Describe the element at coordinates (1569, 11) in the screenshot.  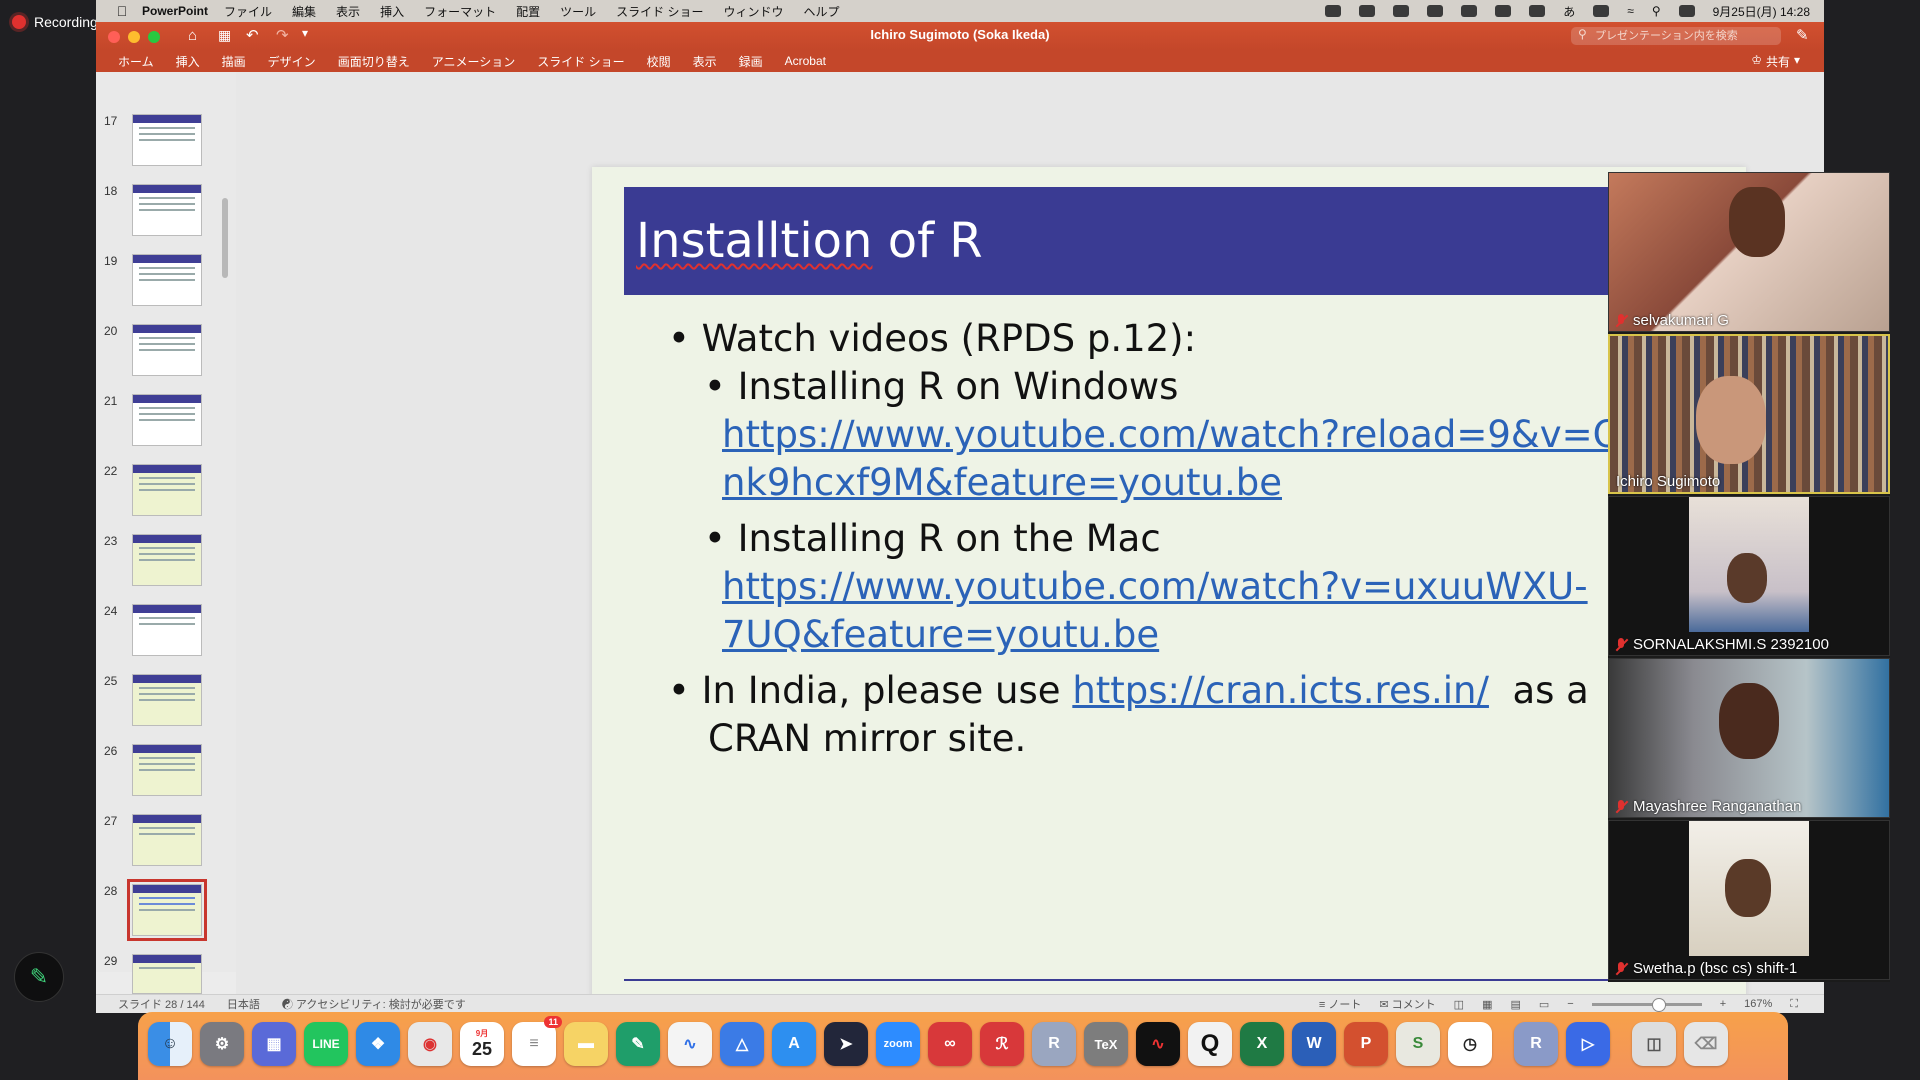
I see `ime-indicator: あ` at that location.